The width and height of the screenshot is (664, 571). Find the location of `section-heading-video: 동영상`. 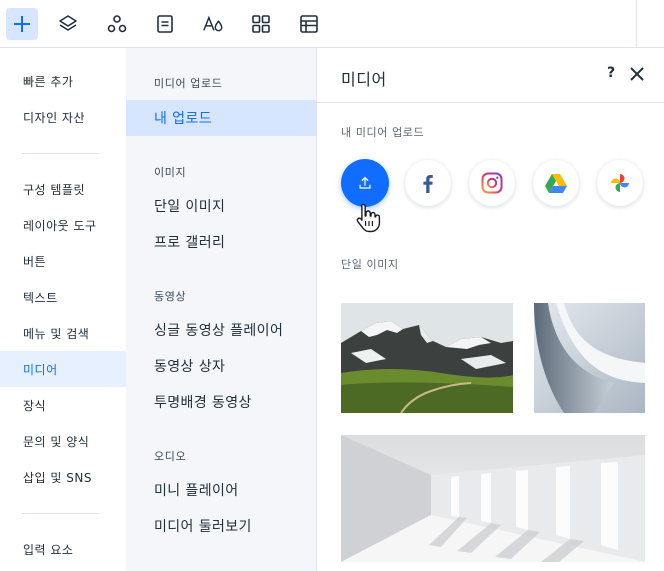

section-heading-video: 동영상 is located at coordinates (170, 296).